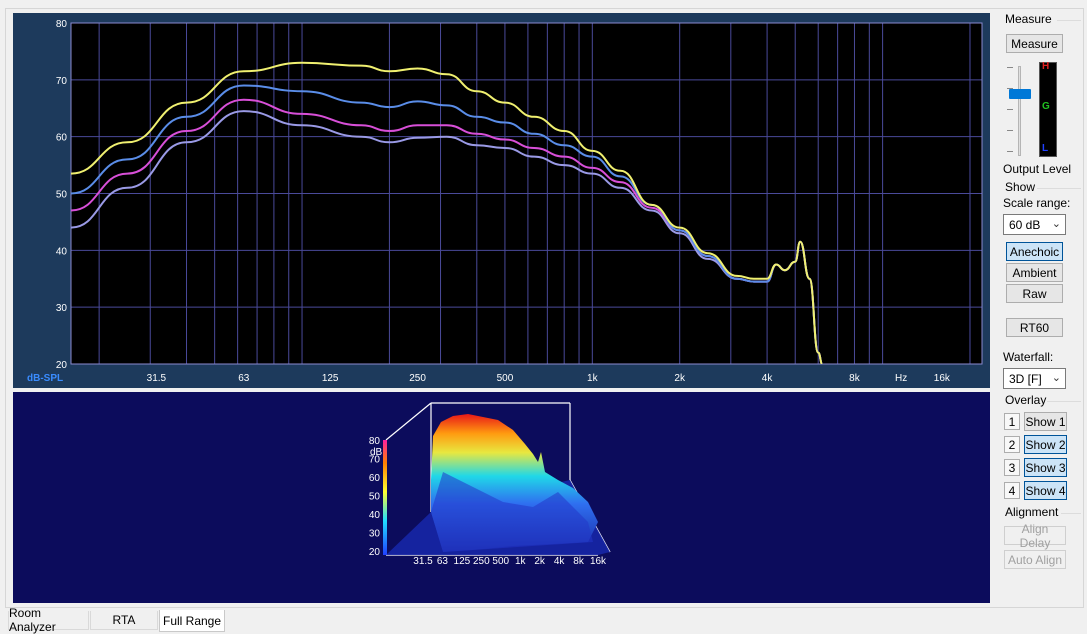  What do you see at coordinates (1028, 19) in the screenshot?
I see `measure-group-label: Measure` at bounding box center [1028, 19].